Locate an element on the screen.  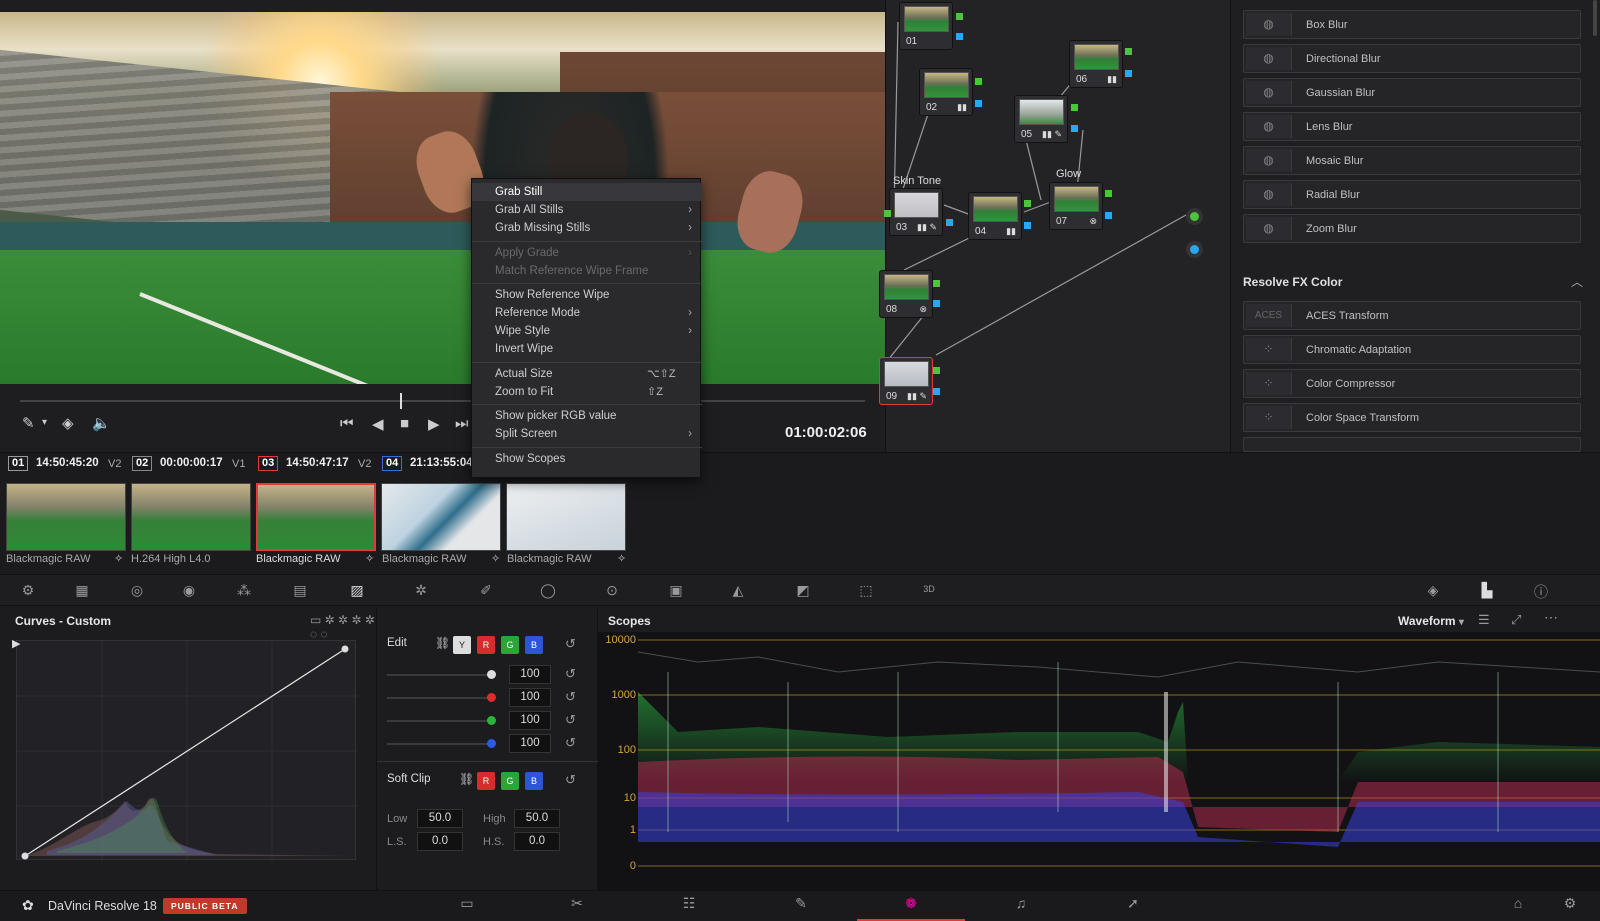
channel-g-button: G is located at coordinates (510, 645).